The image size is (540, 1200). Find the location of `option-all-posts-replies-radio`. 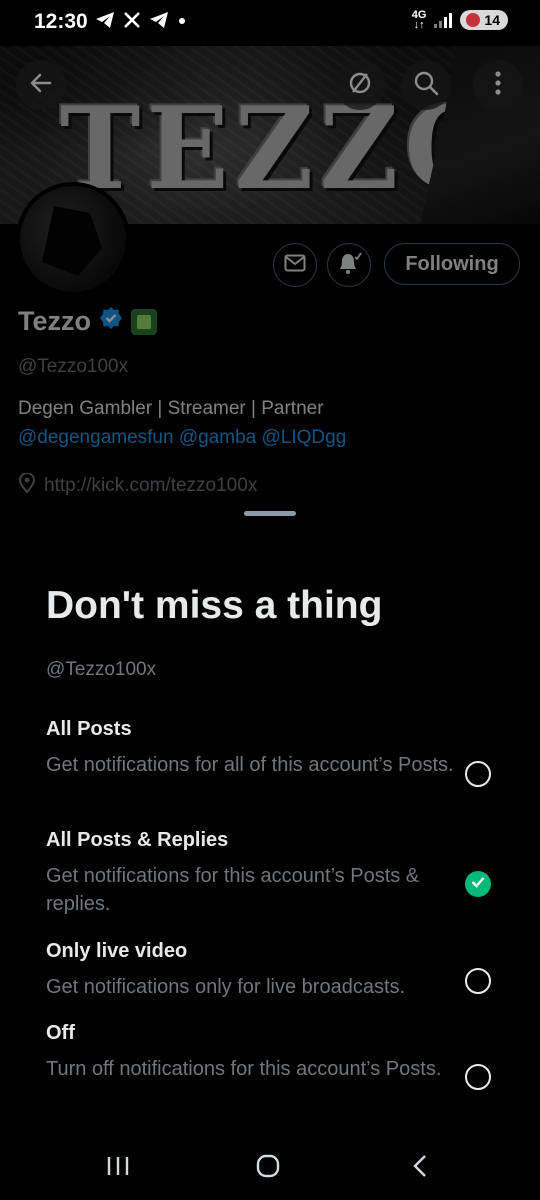

option-all-posts-replies-radio is located at coordinates (478, 884).